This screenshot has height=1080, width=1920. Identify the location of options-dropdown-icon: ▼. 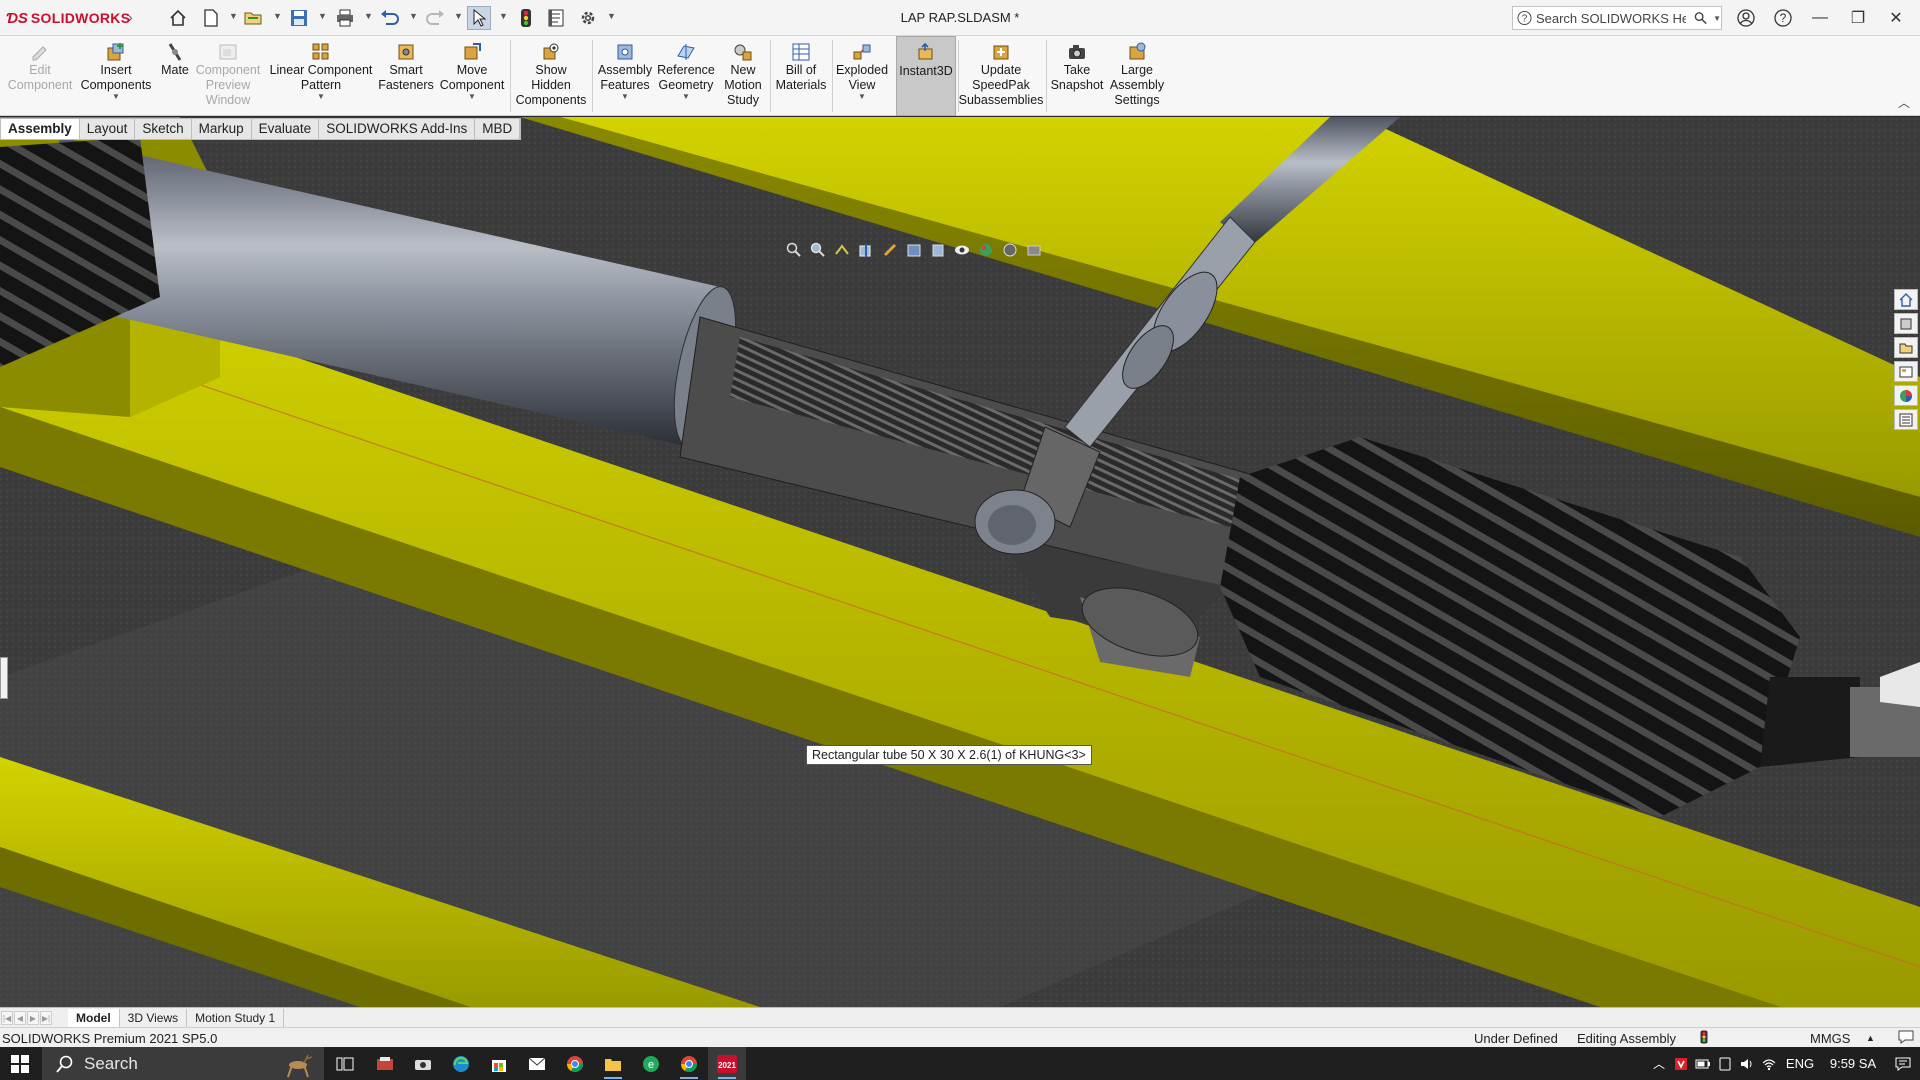
(611, 16).